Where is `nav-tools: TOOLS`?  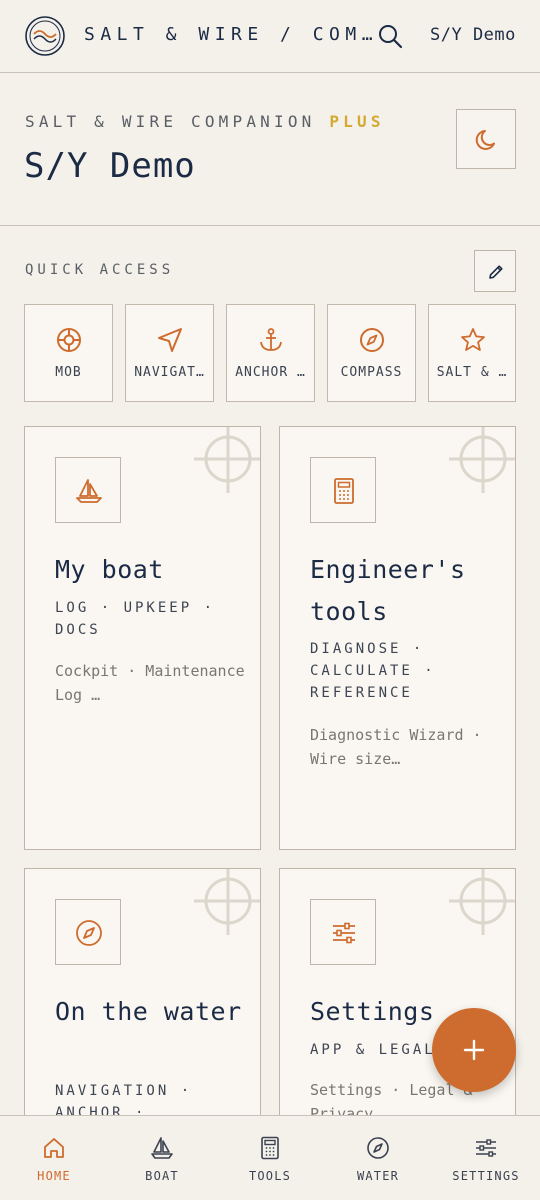
nav-tools: TOOLS is located at coordinates (270, 1158).